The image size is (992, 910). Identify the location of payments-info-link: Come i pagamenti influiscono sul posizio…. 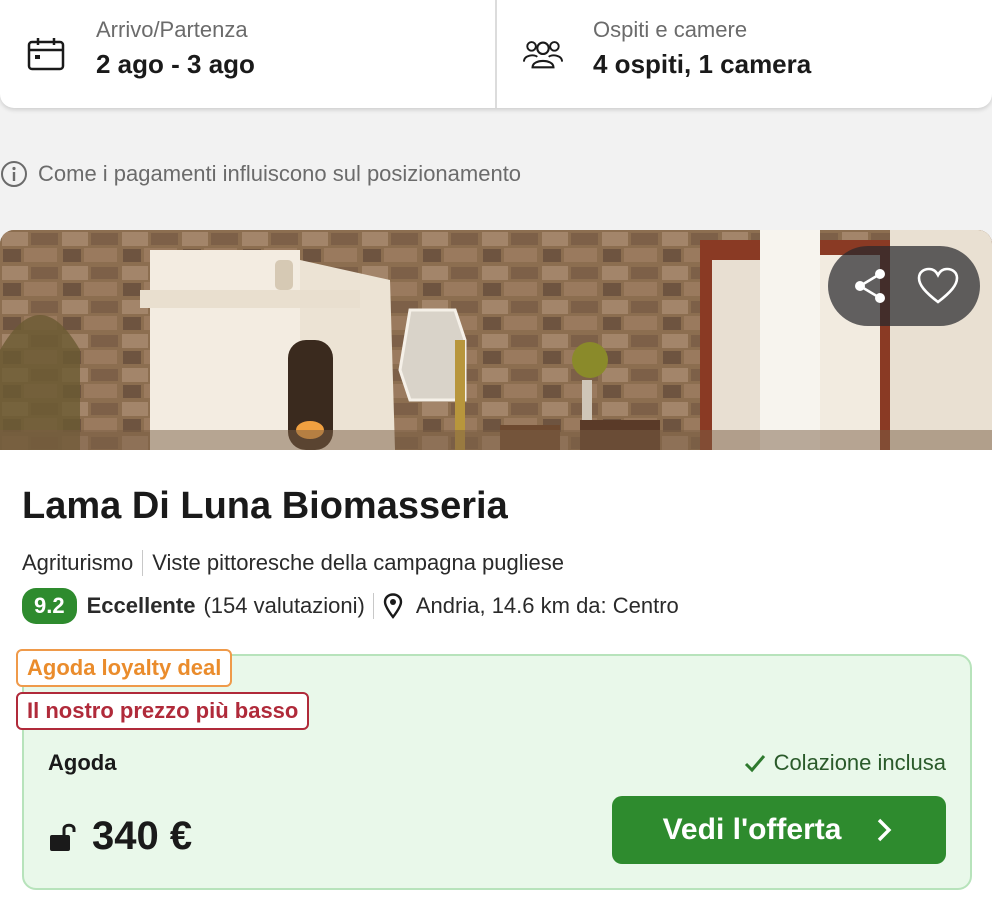
(260, 174).